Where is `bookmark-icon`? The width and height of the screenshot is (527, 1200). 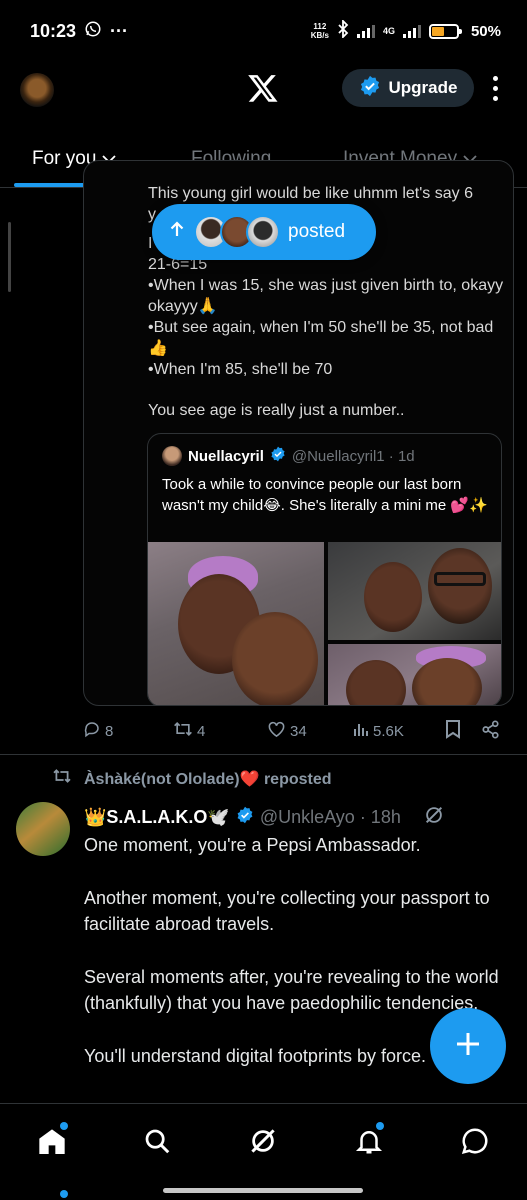 bookmark-icon is located at coordinates (453, 731).